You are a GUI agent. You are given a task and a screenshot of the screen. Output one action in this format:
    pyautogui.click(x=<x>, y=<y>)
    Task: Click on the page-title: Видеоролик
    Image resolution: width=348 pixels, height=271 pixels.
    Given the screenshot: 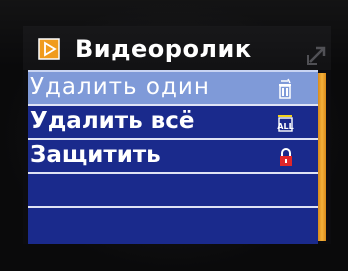 What is the action you would take?
    pyautogui.click(x=163, y=49)
    